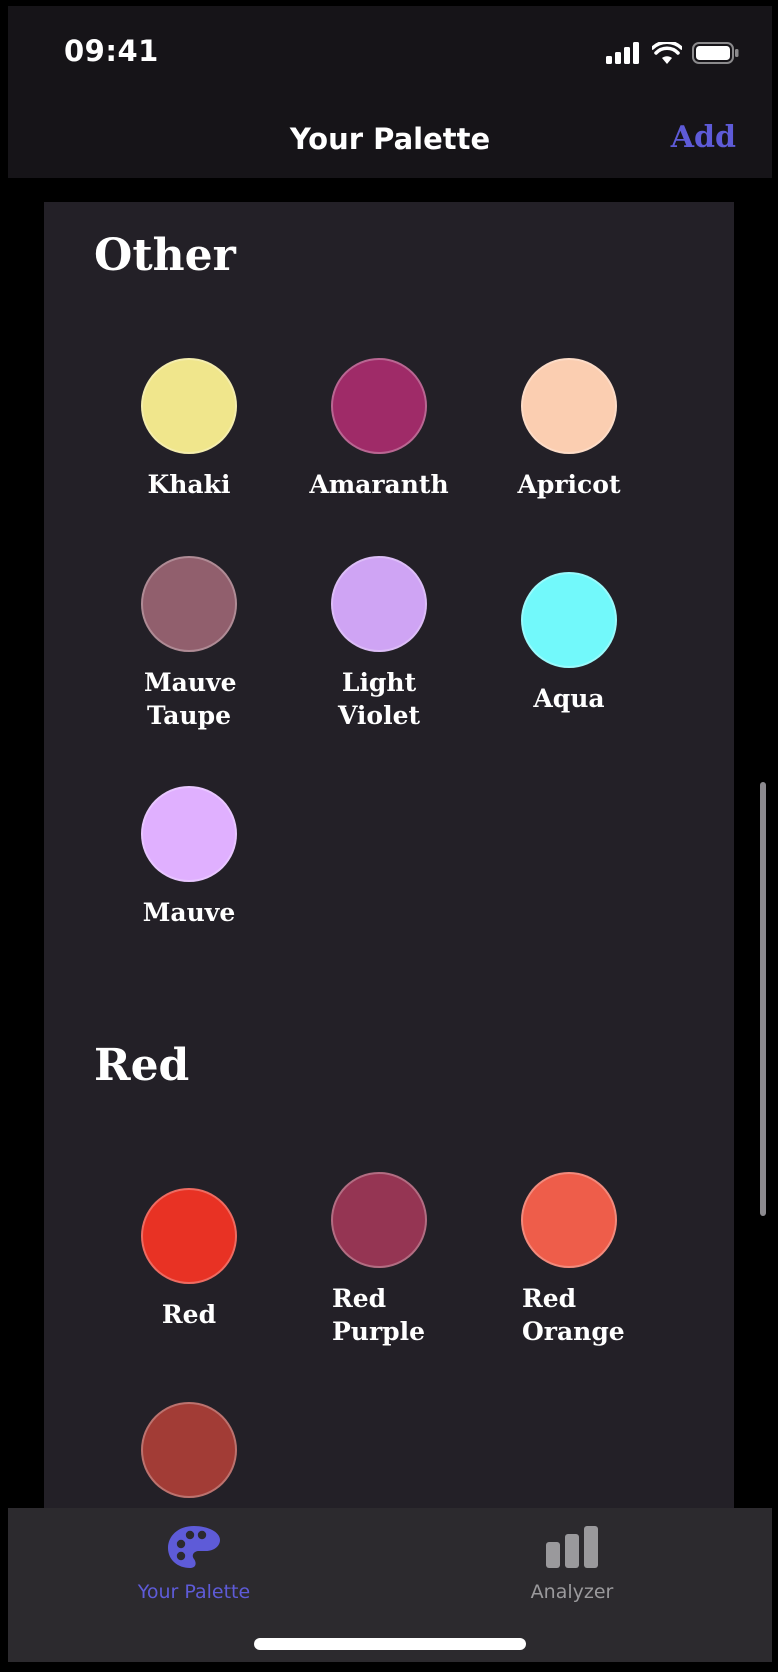  Describe the element at coordinates (165, 255) in the screenshot. I see `section-title-other: Other` at that location.